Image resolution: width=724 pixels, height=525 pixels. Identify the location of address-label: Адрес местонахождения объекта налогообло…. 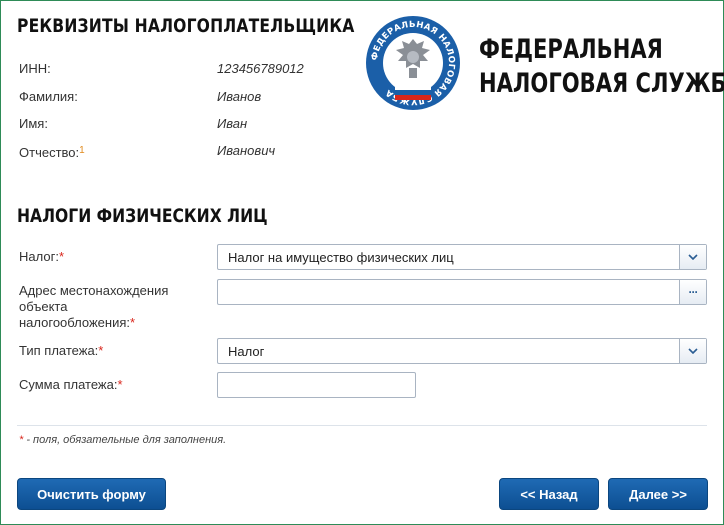
(93, 307).